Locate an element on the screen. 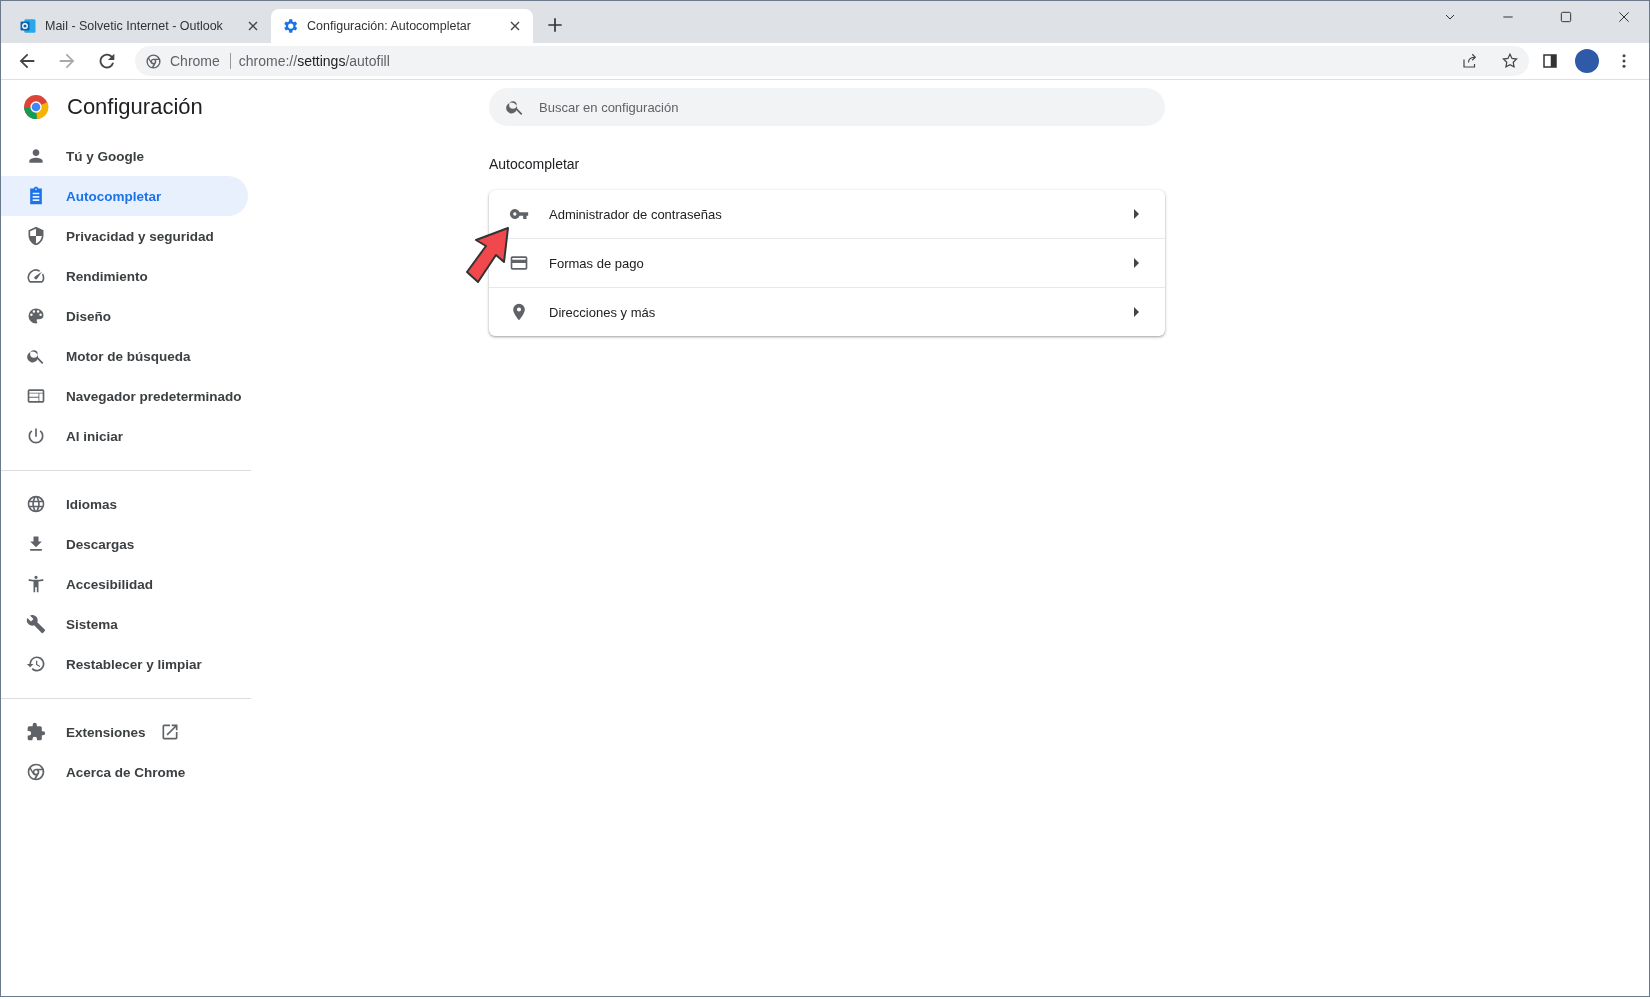  close-icon is located at coordinates (1624, 17).